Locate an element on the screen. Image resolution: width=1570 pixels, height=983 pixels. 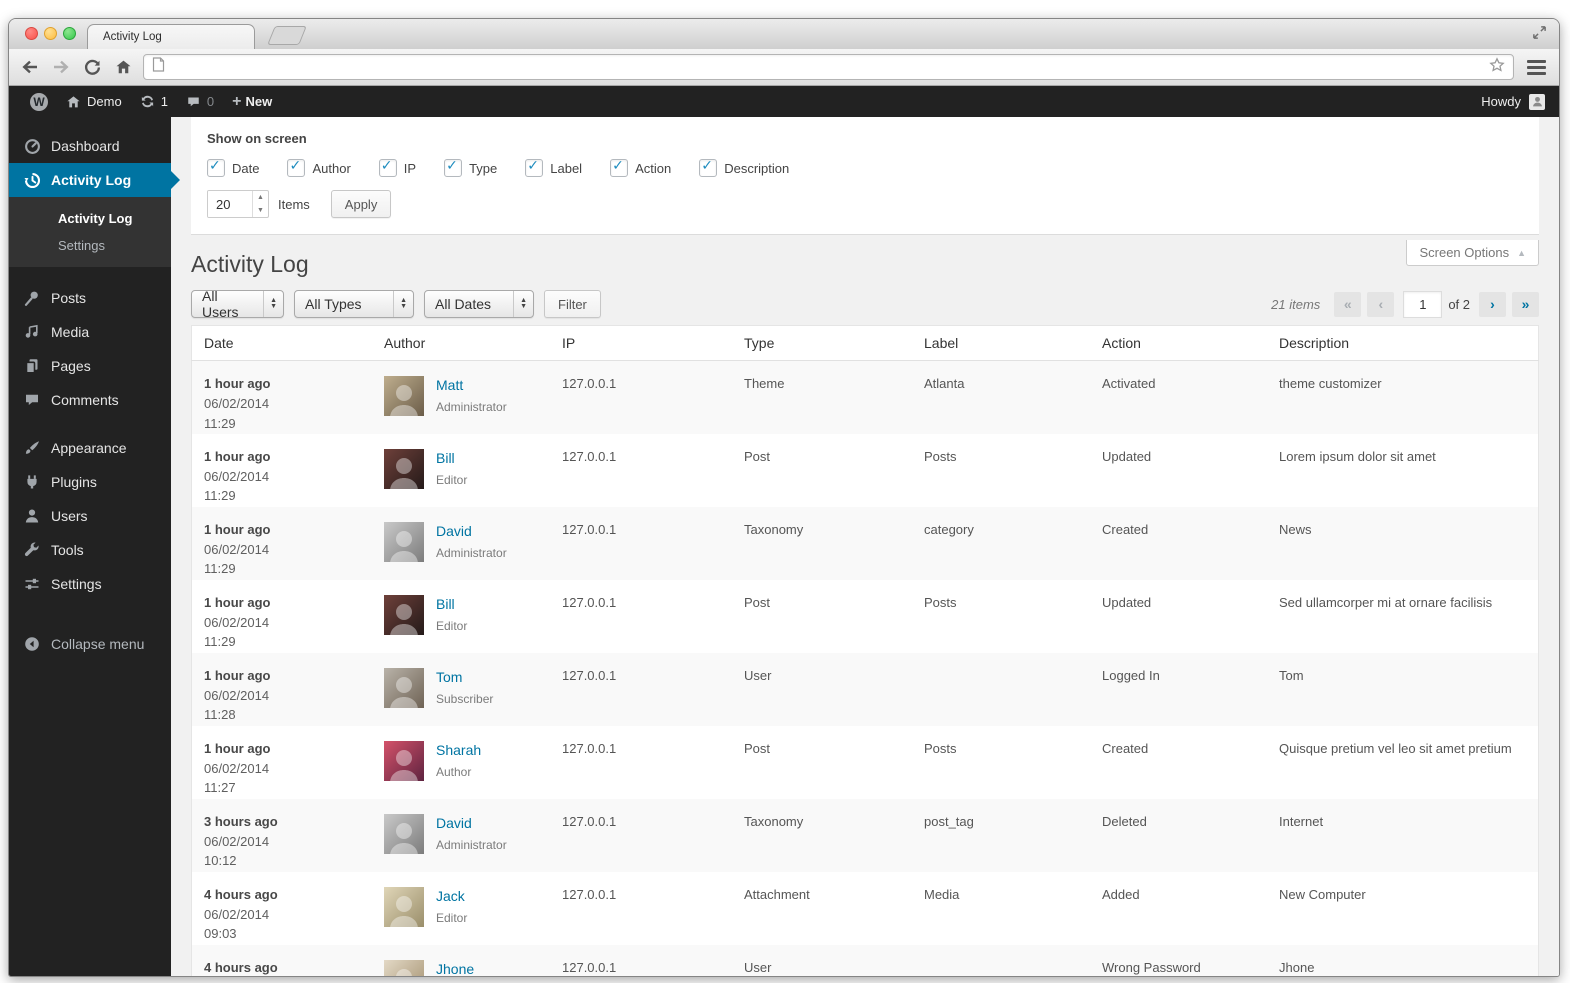
screen-options-tab: Screen Options ▲ is located at coordinates (1472, 253).